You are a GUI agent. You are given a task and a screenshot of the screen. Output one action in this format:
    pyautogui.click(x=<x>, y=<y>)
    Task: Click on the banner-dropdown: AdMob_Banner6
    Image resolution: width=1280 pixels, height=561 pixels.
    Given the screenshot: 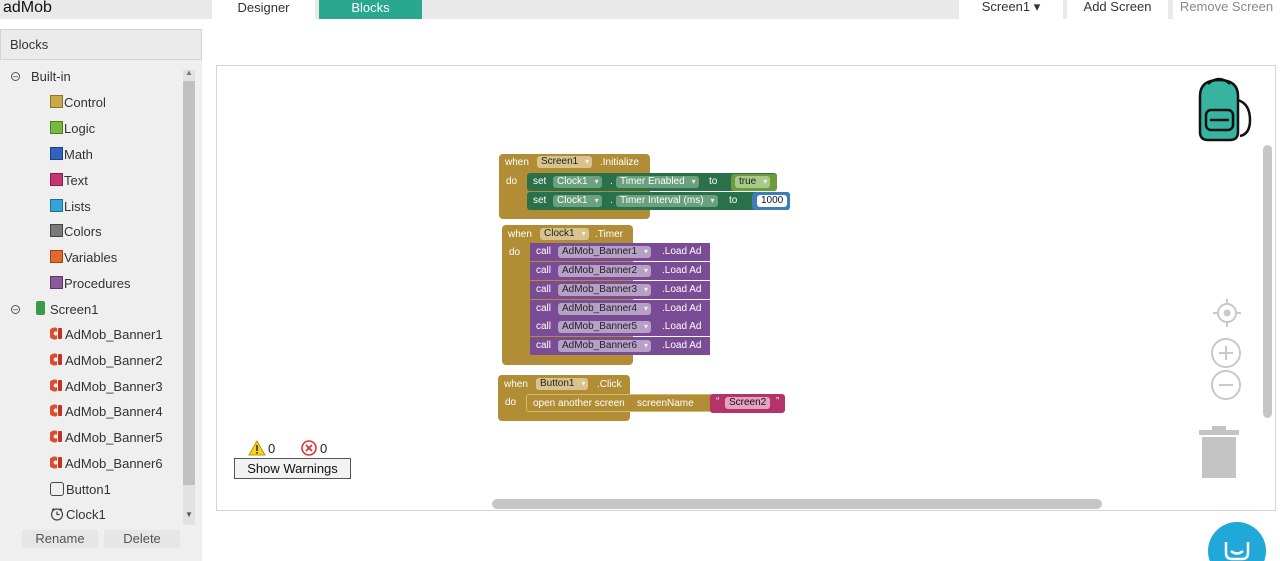 What is the action you would take?
    pyautogui.click(x=605, y=346)
    